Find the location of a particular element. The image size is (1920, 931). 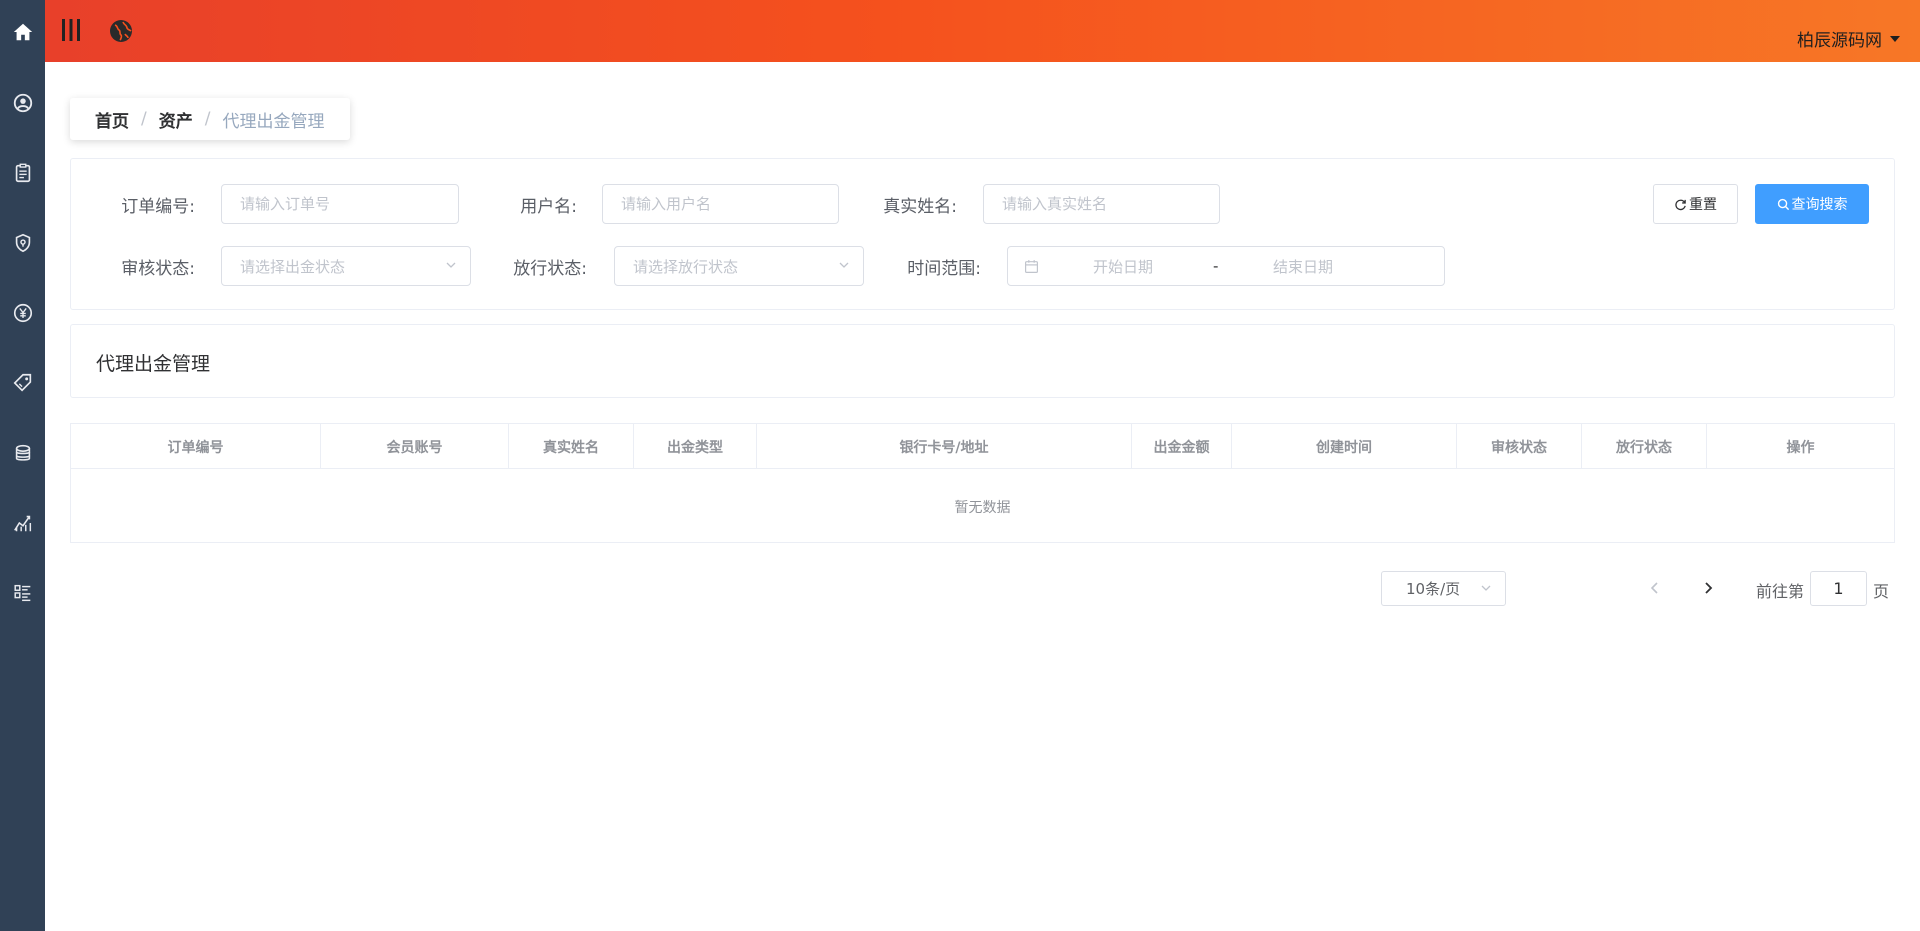

reset-button: 重置 is located at coordinates (1695, 204).